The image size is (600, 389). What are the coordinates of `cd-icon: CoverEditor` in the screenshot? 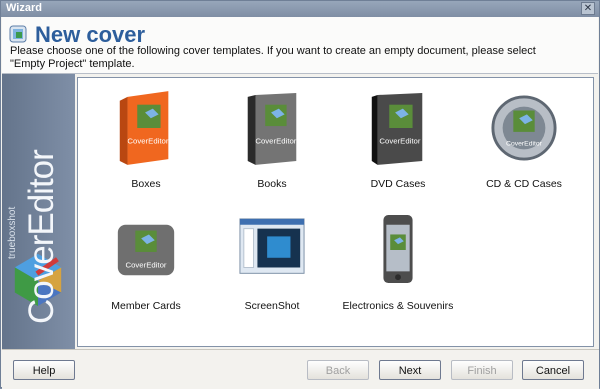 It's located at (524, 128).